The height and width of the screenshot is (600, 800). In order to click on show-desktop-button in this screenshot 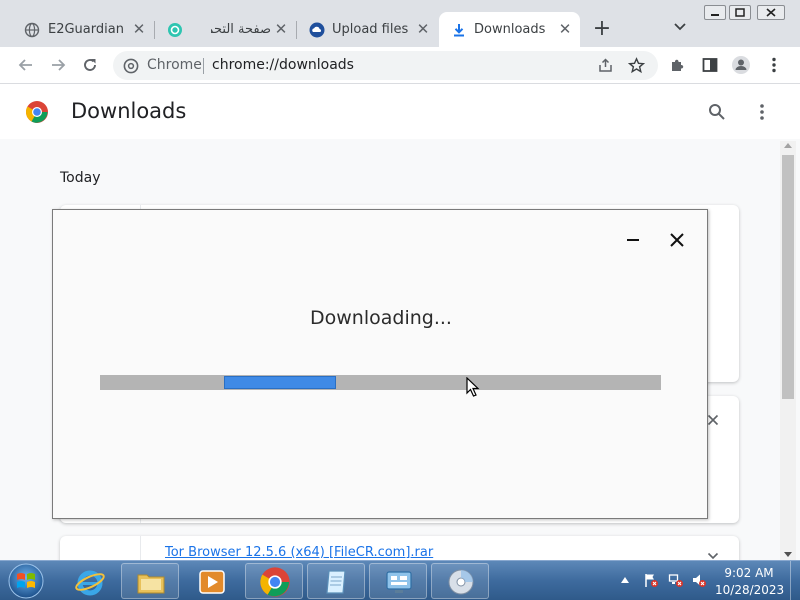, I will do `click(795, 580)`.